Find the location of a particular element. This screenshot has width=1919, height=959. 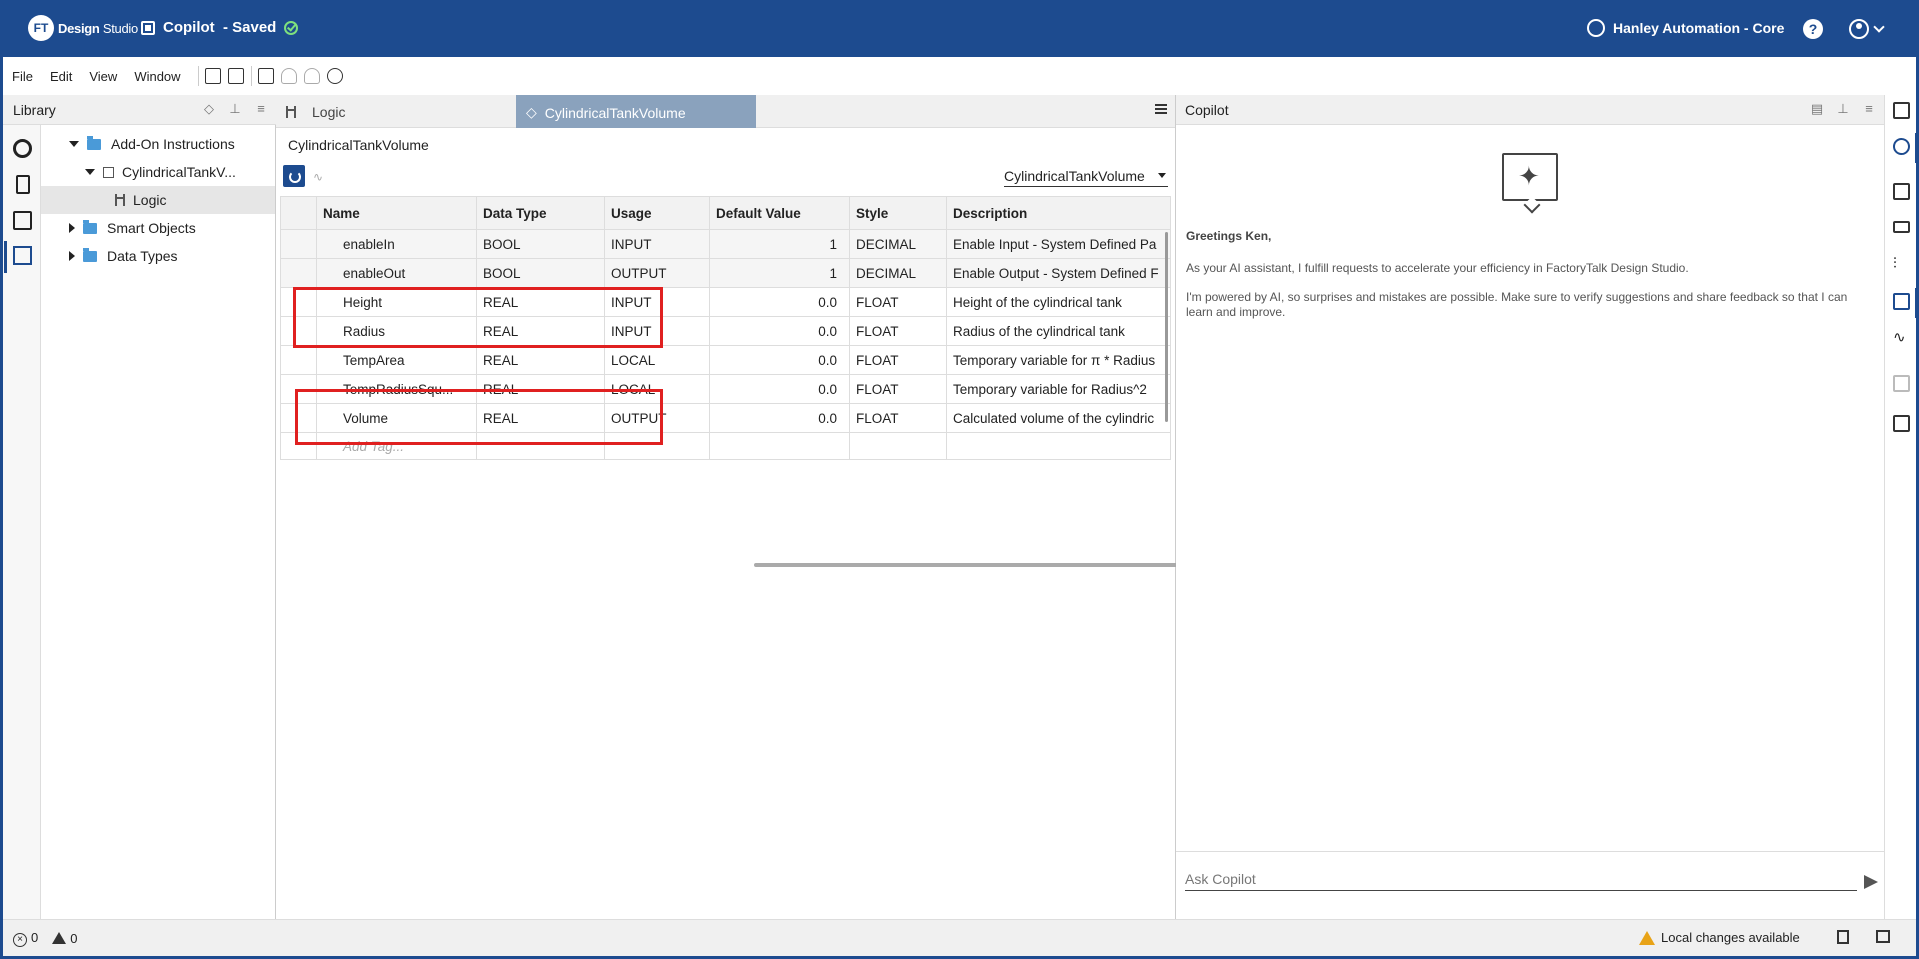

cell-usage: LOCAL is located at coordinates (657, 360).